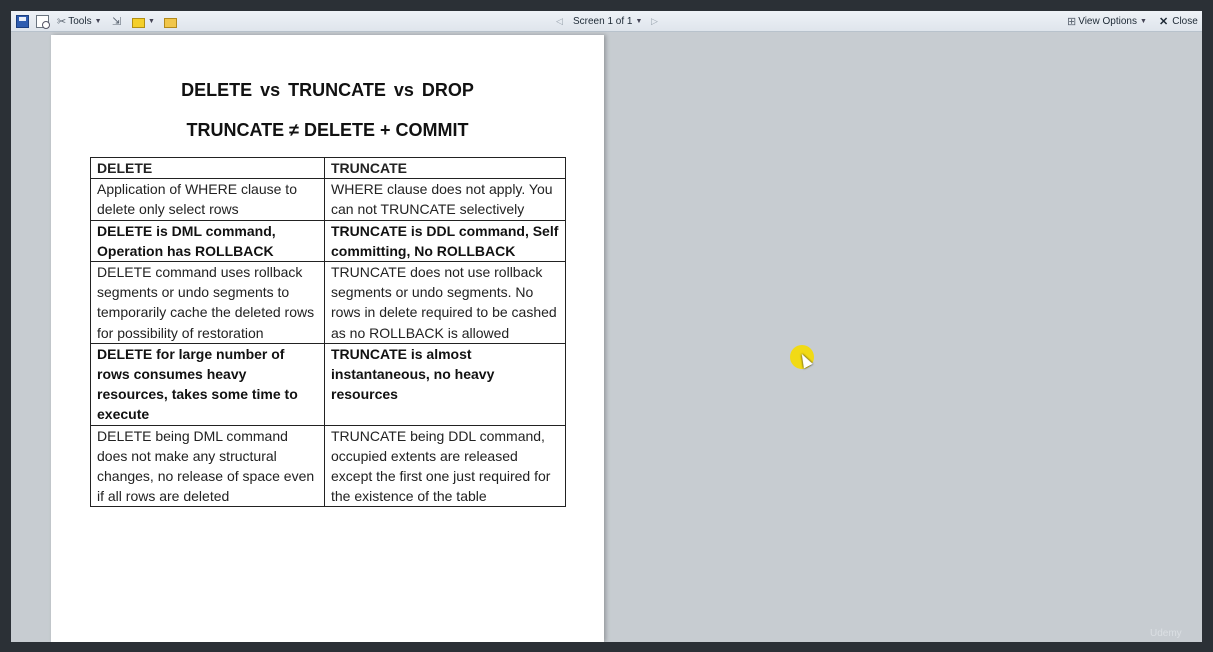 The height and width of the screenshot is (652, 1213). Describe the element at coordinates (606, 5) in the screenshot. I see `window-frame-top` at that location.